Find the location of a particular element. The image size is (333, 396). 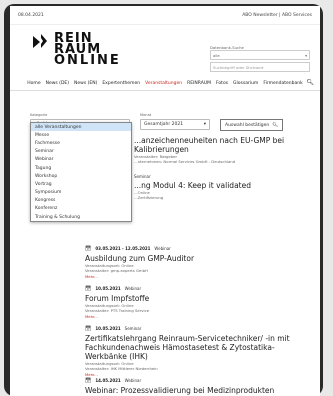

nav-item-home: Home is located at coordinates (33, 83).